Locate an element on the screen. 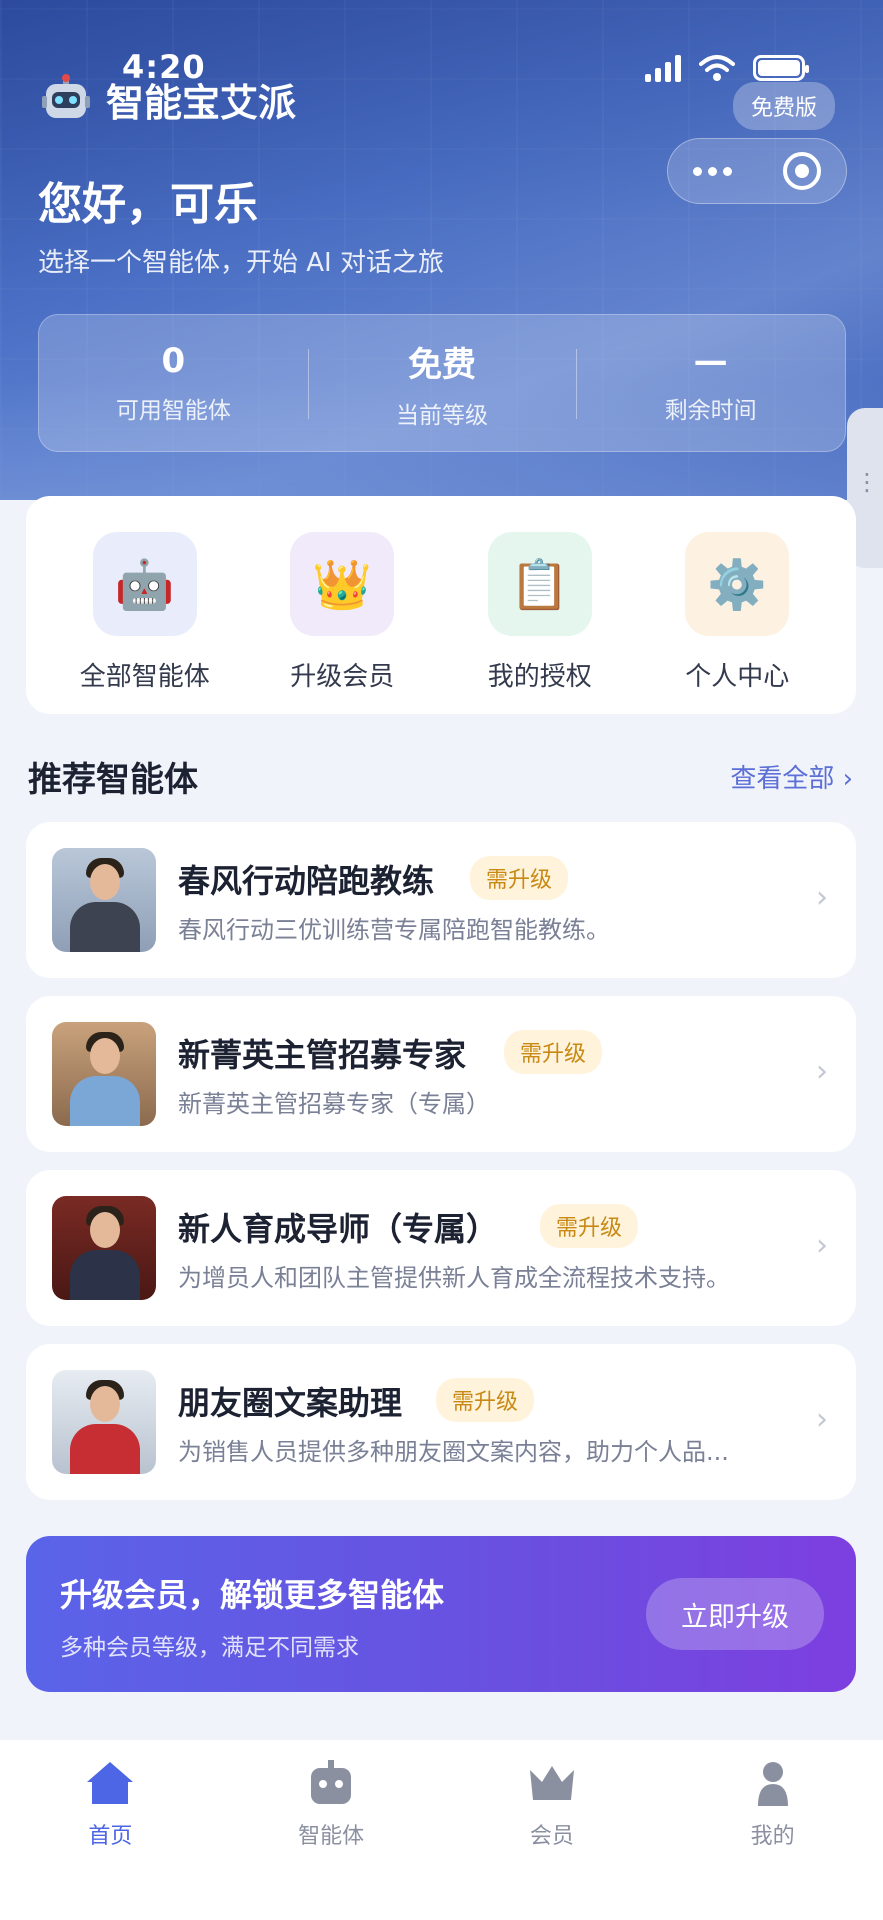  clipboard-glyph: 📋 is located at coordinates (539, 584).